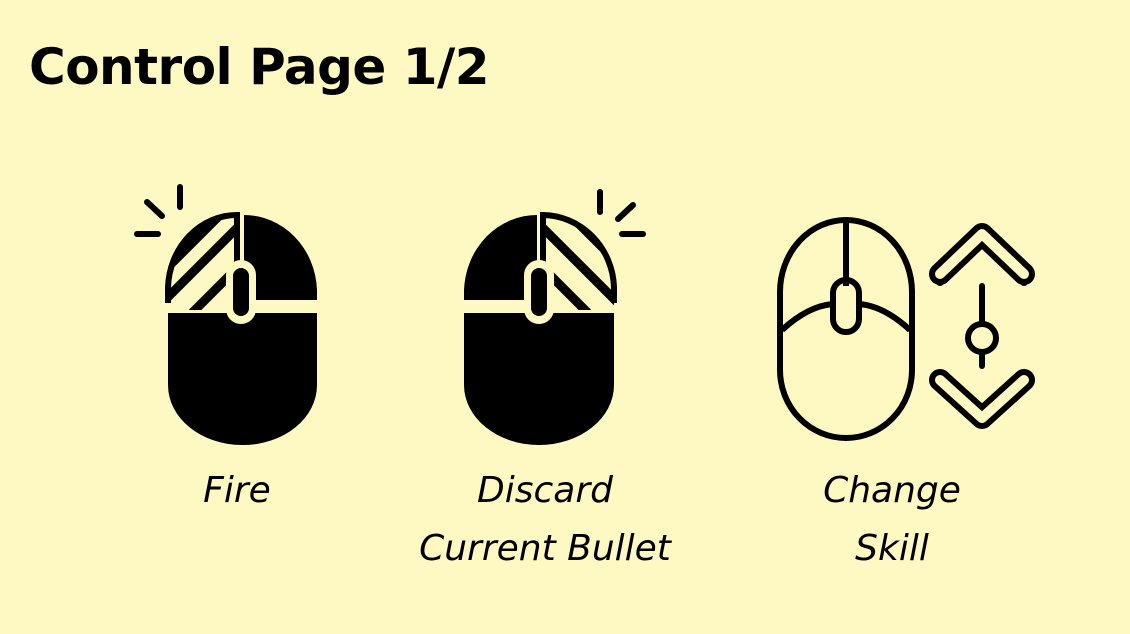  I want to click on mouse-scroll-wheel-icon, so click(906, 329).